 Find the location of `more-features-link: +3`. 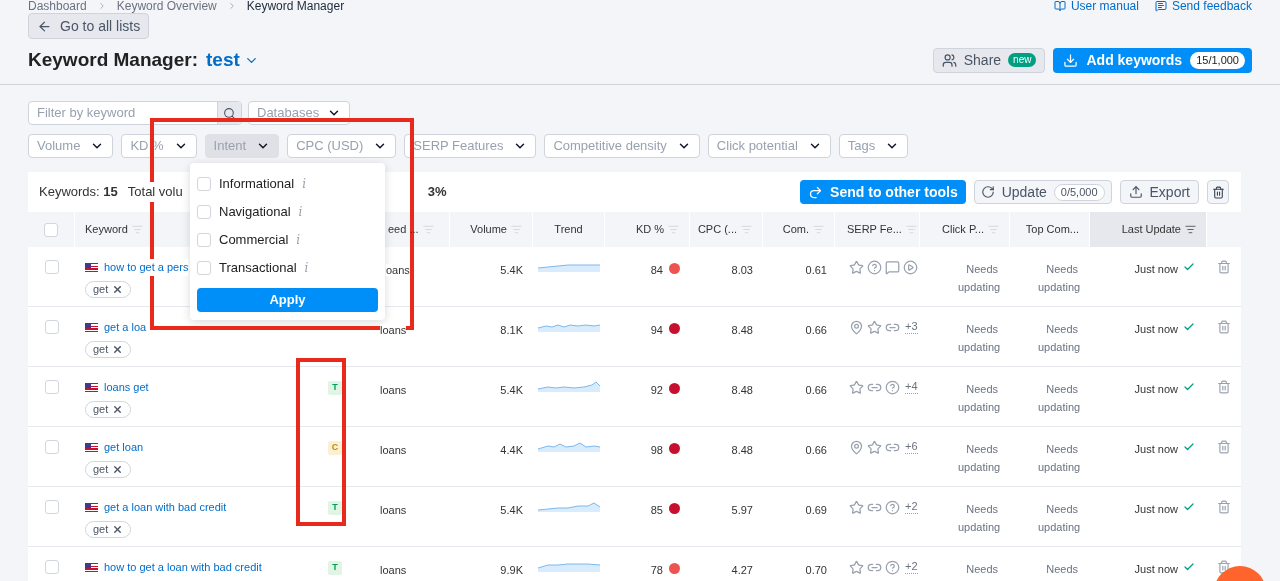

more-features-link: +3 is located at coordinates (911, 327).